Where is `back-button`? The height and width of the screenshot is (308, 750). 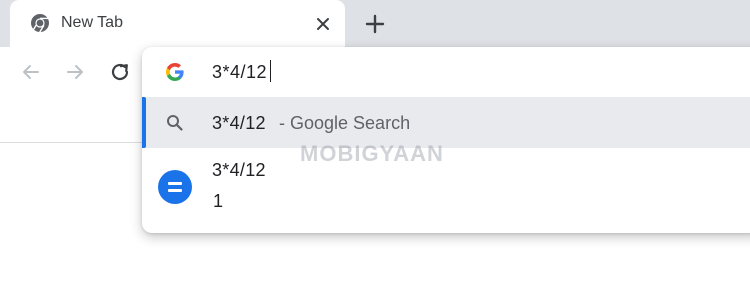
back-button is located at coordinates (31, 72).